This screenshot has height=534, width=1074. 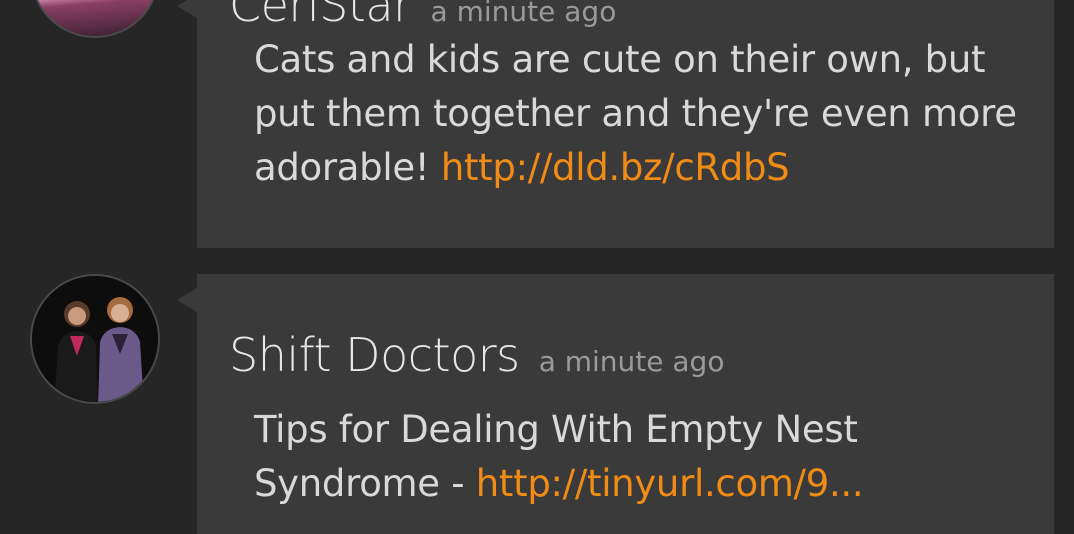 I want to click on tweet-header: Shift Doctors a minute ago, so click(x=476, y=355).